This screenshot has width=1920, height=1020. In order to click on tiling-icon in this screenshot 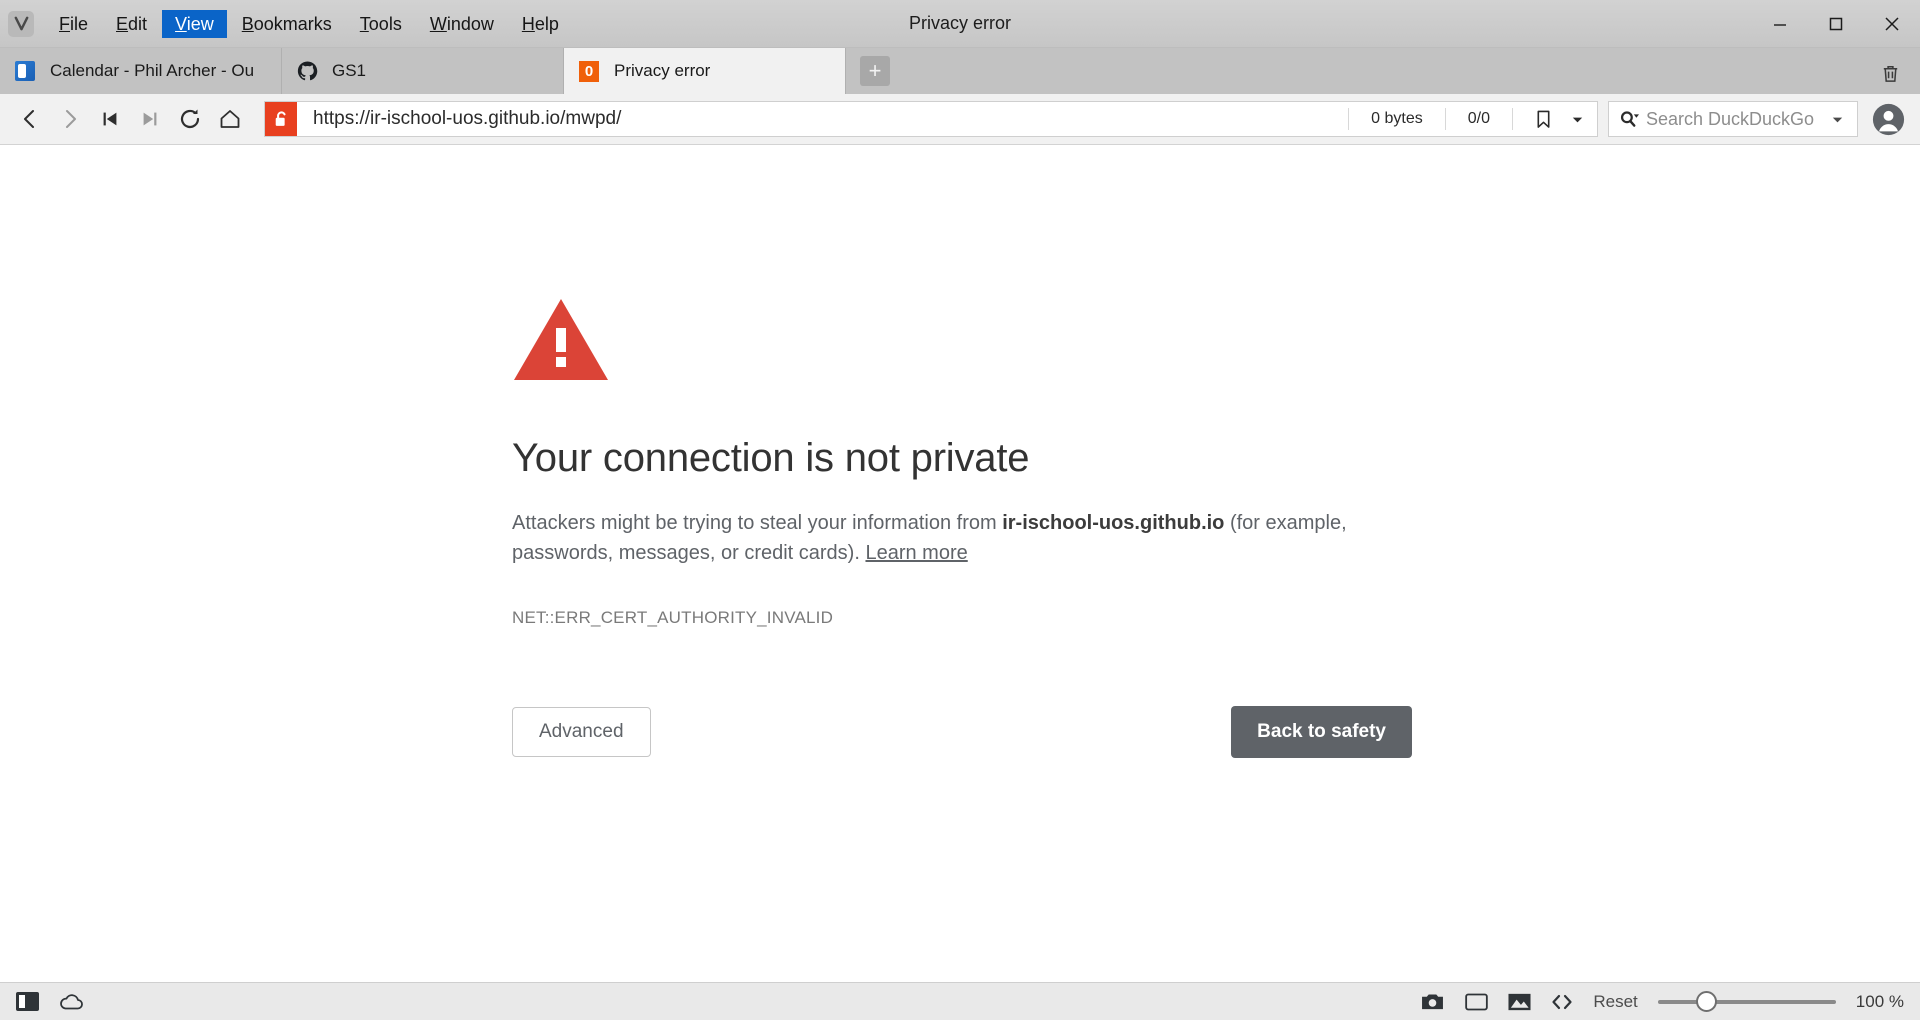, I will do `click(1477, 1002)`.